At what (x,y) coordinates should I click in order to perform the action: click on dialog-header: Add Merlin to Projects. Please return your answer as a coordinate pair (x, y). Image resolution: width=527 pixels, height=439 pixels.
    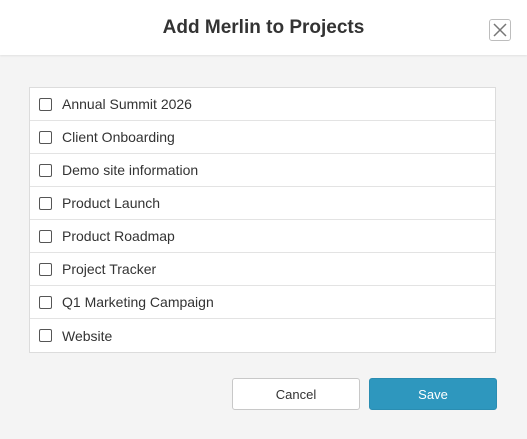
    Looking at the image, I should click on (263, 27).